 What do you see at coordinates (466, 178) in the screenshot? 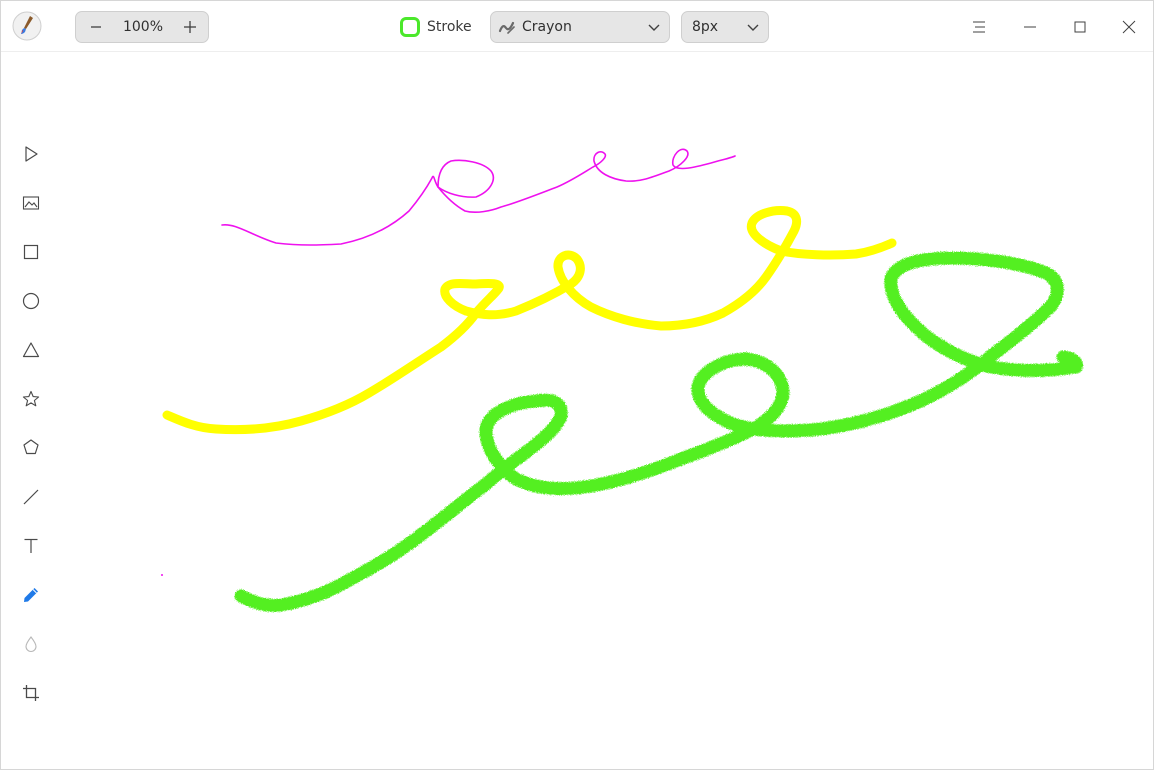
I see `magenta-stroke-loop` at bounding box center [466, 178].